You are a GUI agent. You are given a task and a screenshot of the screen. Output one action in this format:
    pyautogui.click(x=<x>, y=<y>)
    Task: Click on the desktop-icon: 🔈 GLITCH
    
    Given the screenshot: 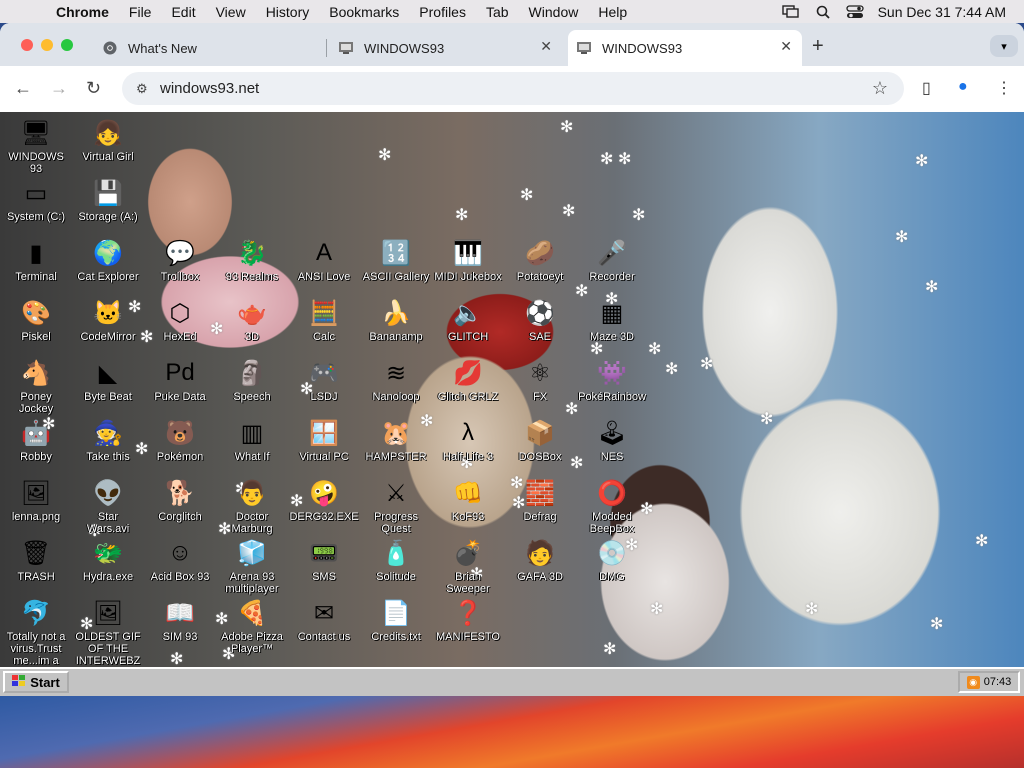 What is the action you would take?
    pyautogui.click(x=468, y=320)
    